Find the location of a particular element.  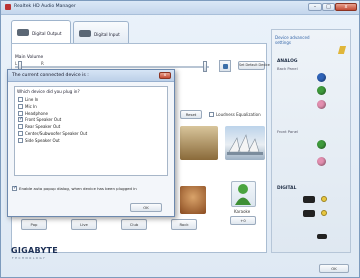

device-option-label: Center/Subwoofer Speaker Out is located at coordinates (56, 133).